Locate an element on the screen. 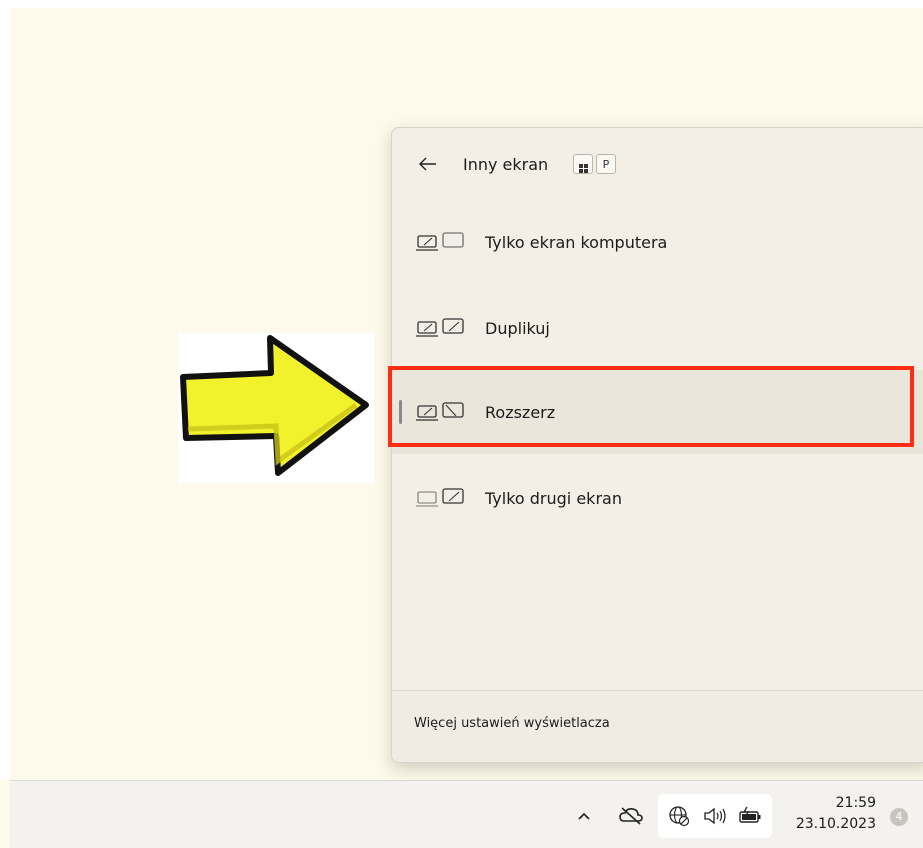 The height and width of the screenshot is (848, 923). second-screen-only-icon is located at coordinates (440, 497).